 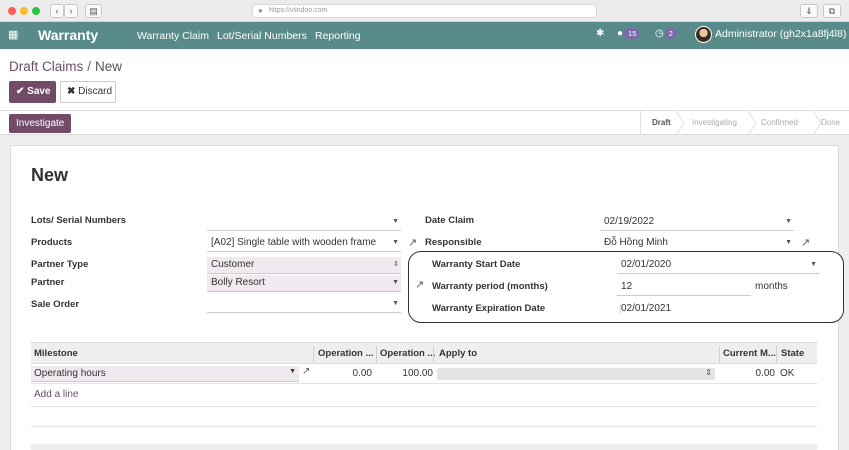 What do you see at coordinates (646, 264) in the screenshot?
I see `warranty-start-value: 02/01/2020` at bounding box center [646, 264].